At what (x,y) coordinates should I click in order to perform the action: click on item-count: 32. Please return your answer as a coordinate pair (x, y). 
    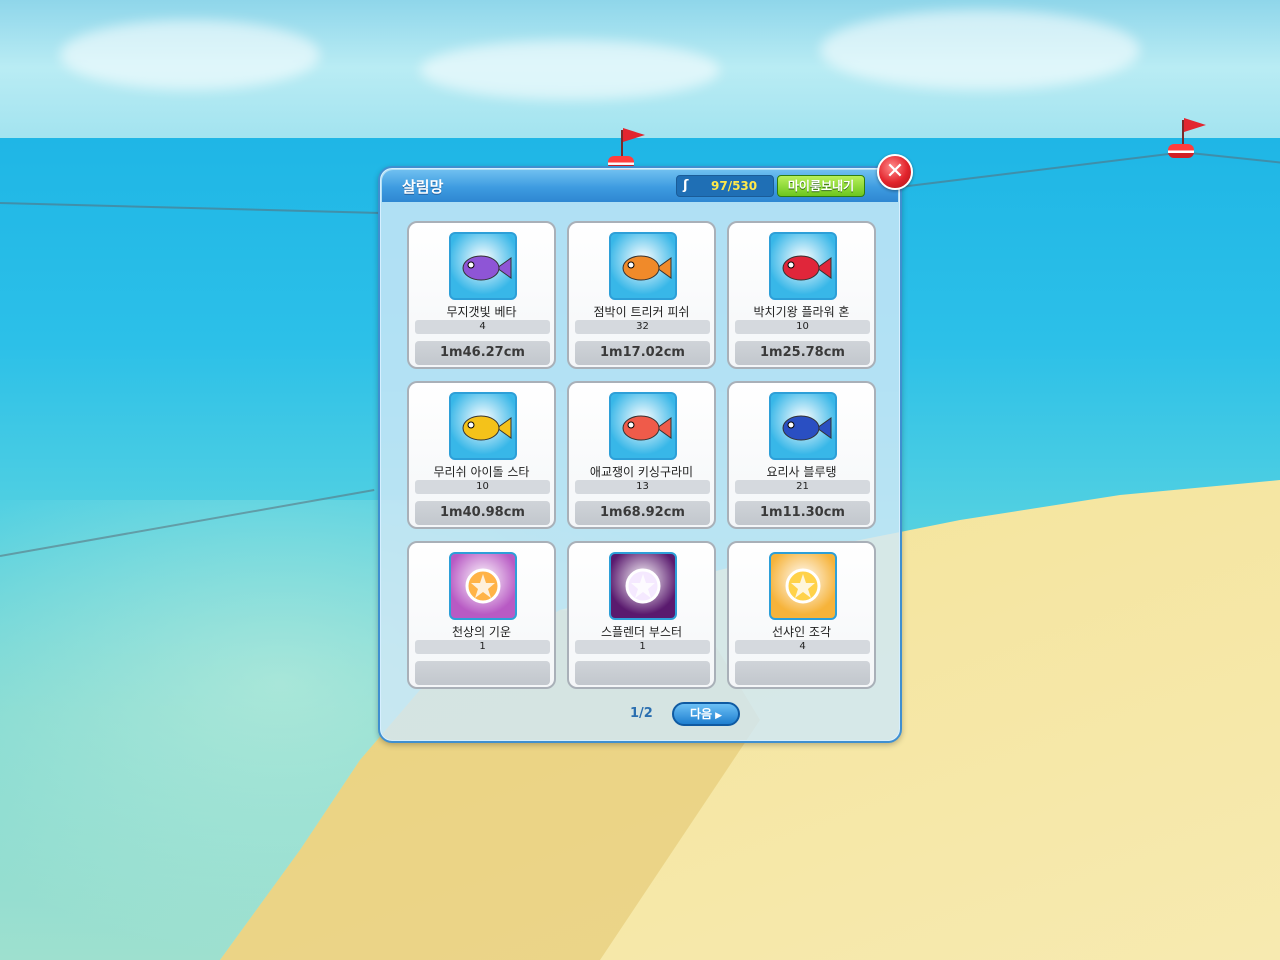
    Looking at the image, I should click on (642, 327).